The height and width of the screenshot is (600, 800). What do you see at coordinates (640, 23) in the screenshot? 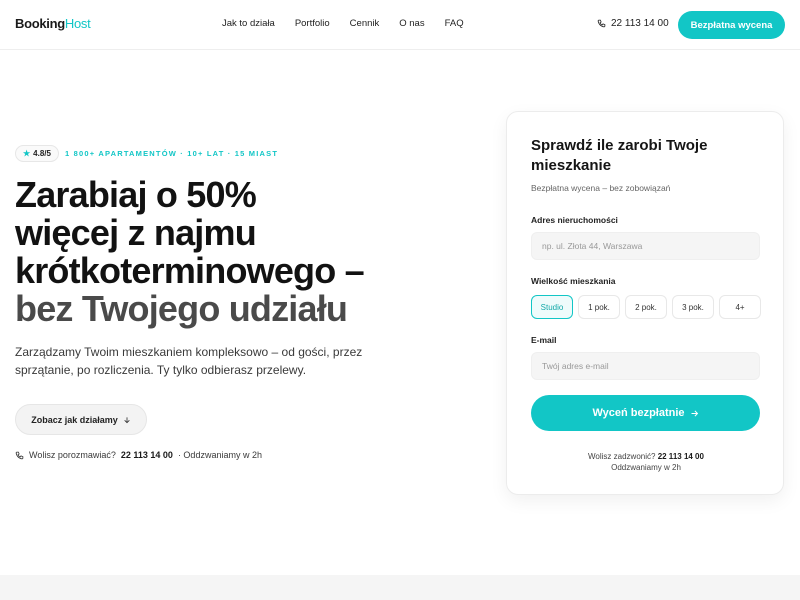
I see `nav-phone-number: 22 113 14 00` at bounding box center [640, 23].